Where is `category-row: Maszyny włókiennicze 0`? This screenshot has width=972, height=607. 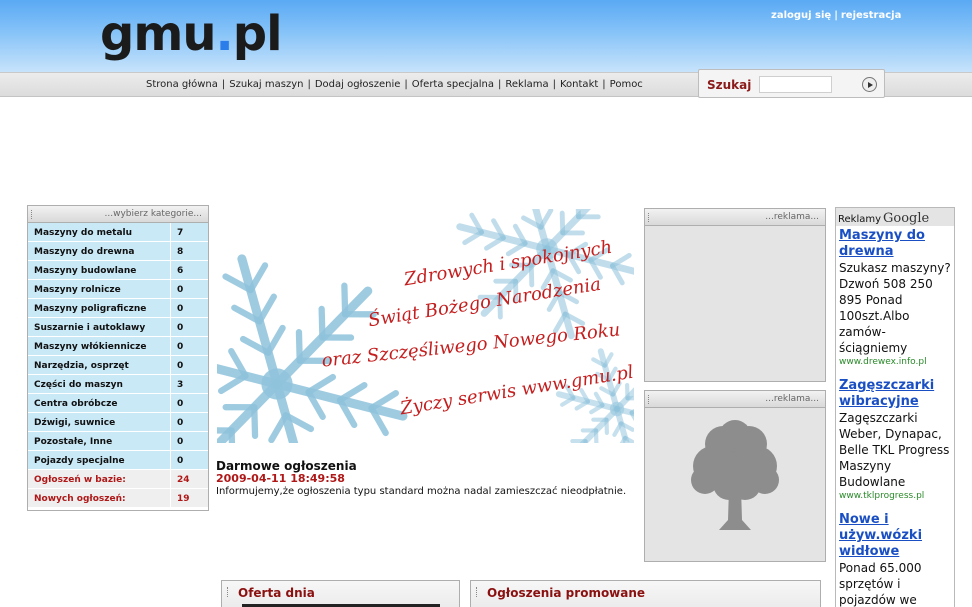 category-row: Maszyny włókiennicze 0 is located at coordinates (118, 346).